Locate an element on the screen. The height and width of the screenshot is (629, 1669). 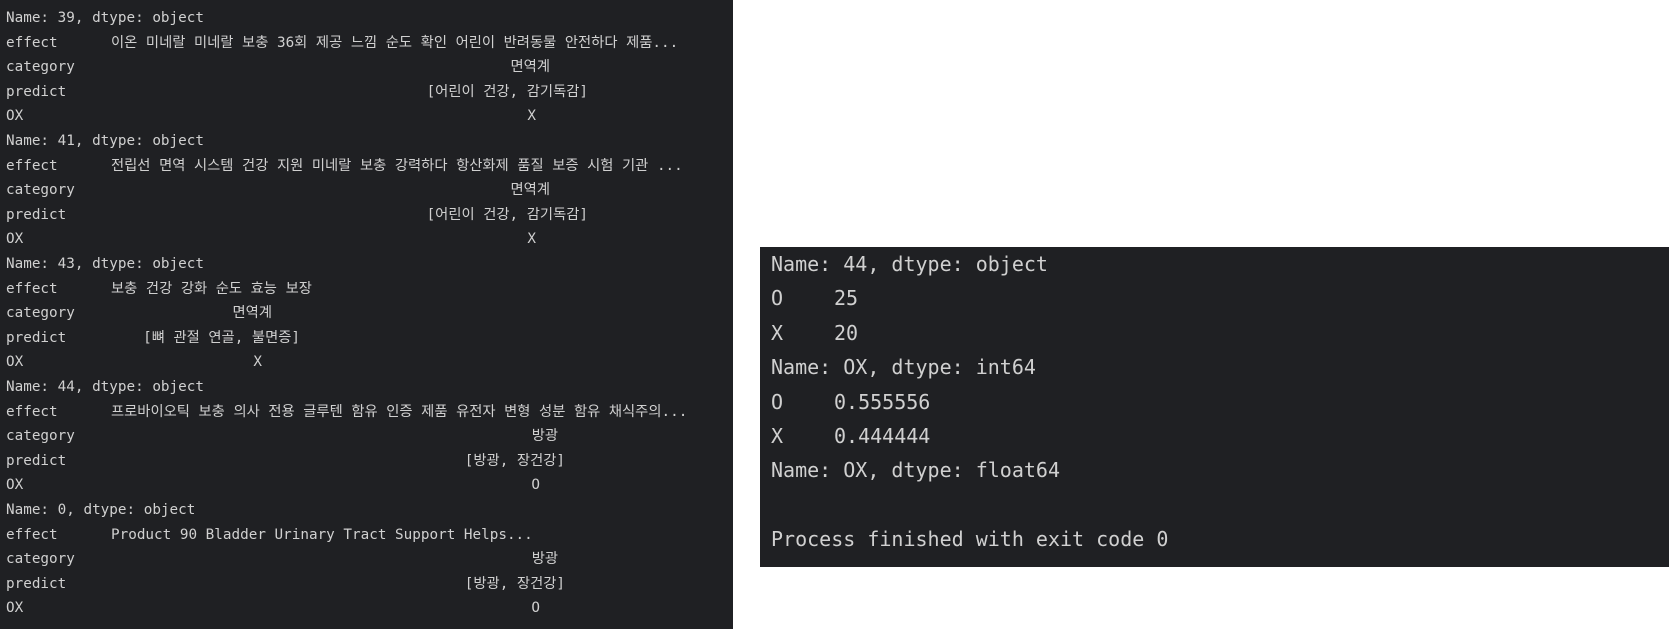
series-header-text: Name: 41, dtype: object is located at coordinates (105, 141).